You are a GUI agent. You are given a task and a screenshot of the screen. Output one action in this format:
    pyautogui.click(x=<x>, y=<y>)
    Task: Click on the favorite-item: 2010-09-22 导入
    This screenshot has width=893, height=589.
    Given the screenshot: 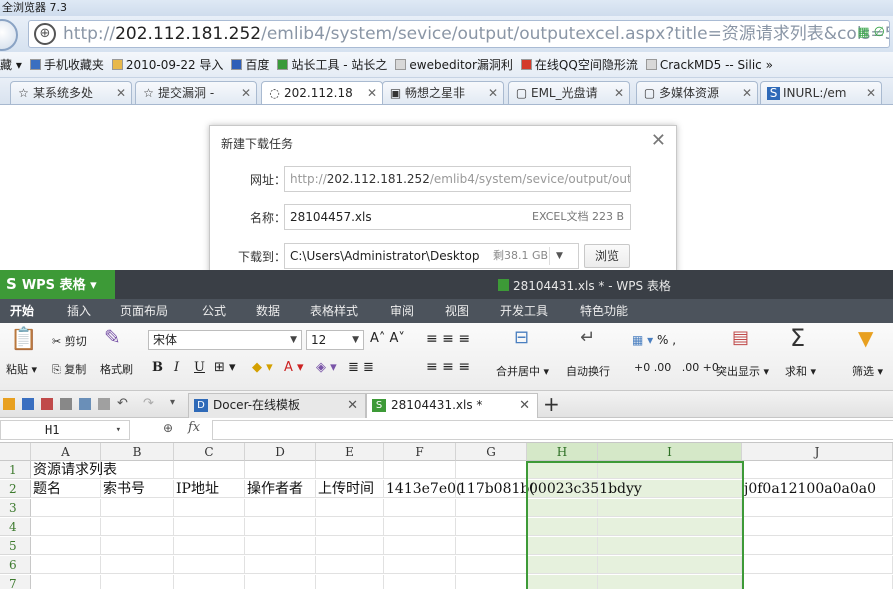 What is the action you would take?
    pyautogui.click(x=167, y=64)
    